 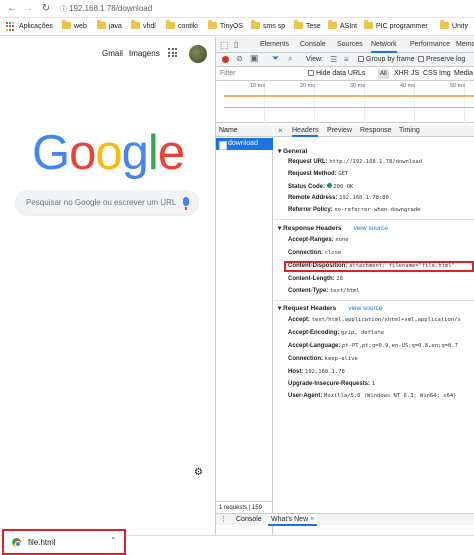 What do you see at coordinates (401, 73) in the screenshot?
I see `filter-xhr: XHR` at bounding box center [401, 73].